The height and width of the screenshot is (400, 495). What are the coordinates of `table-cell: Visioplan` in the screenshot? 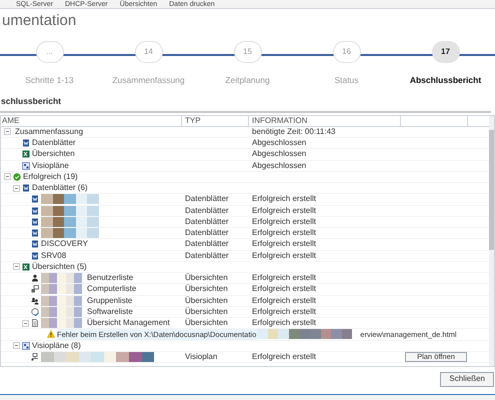 It's located at (201, 356).